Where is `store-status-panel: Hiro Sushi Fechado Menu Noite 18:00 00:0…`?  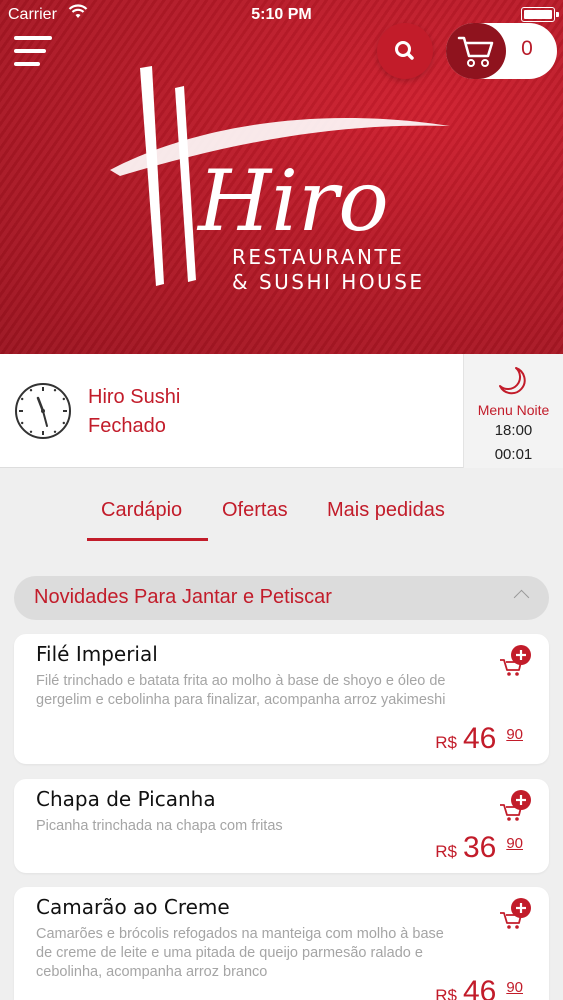
store-status-panel: Hiro Sushi Fechado Menu Noite 18:00 00:0… is located at coordinates (281, 411).